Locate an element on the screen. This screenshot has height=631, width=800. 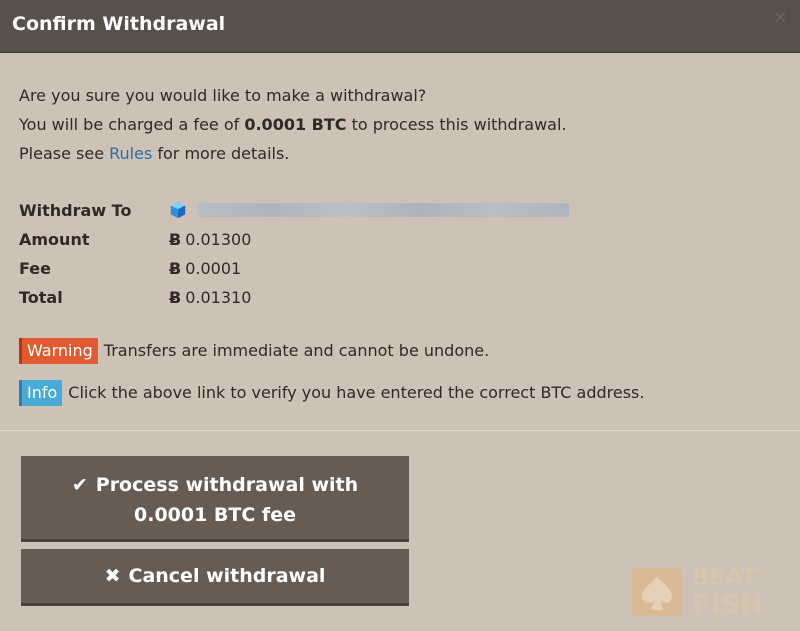
spade-icon is located at coordinates (657, 593).